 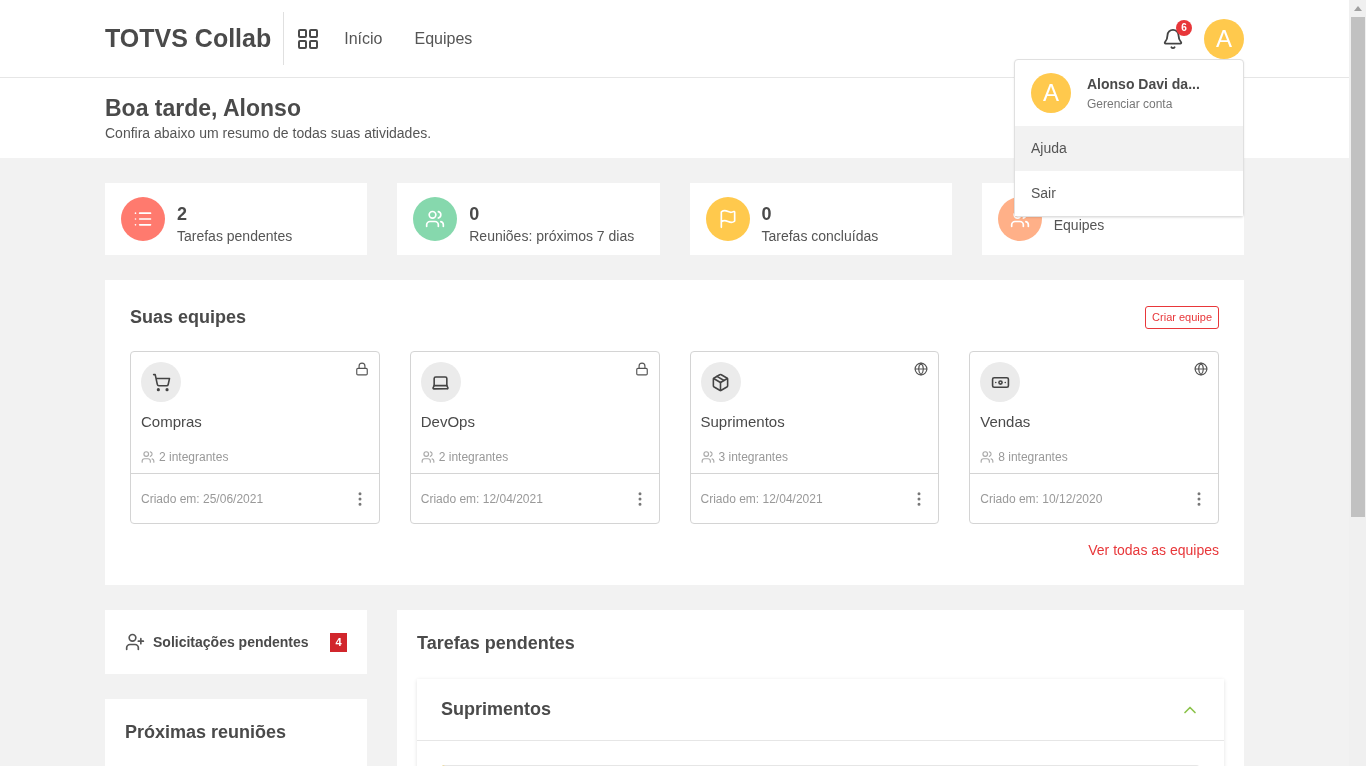 What do you see at coordinates (1129, 148) in the screenshot?
I see `menu-item: Ajuda` at bounding box center [1129, 148].